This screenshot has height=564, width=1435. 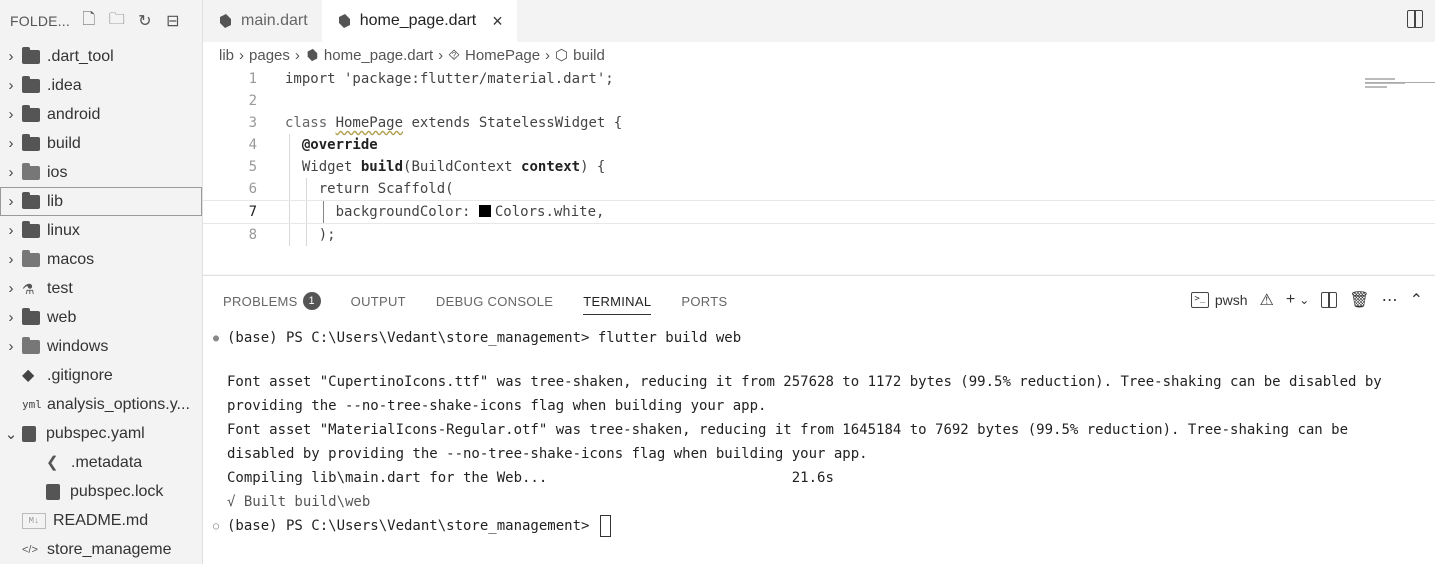 I want to click on terminal-icon: >_, so click(x=1199, y=300).